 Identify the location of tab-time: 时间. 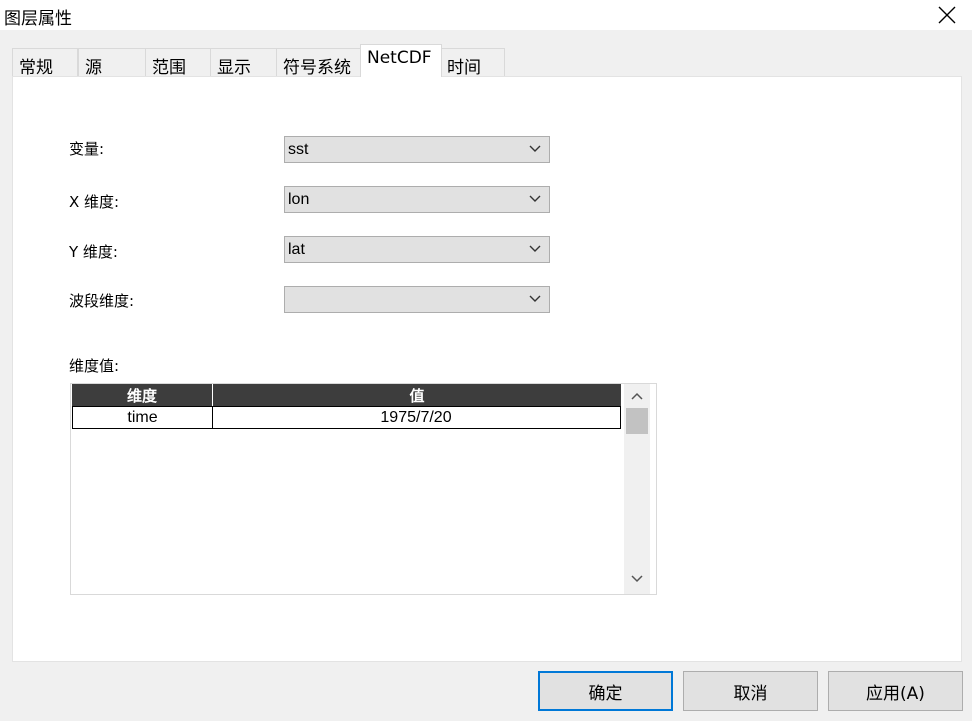
(473, 63).